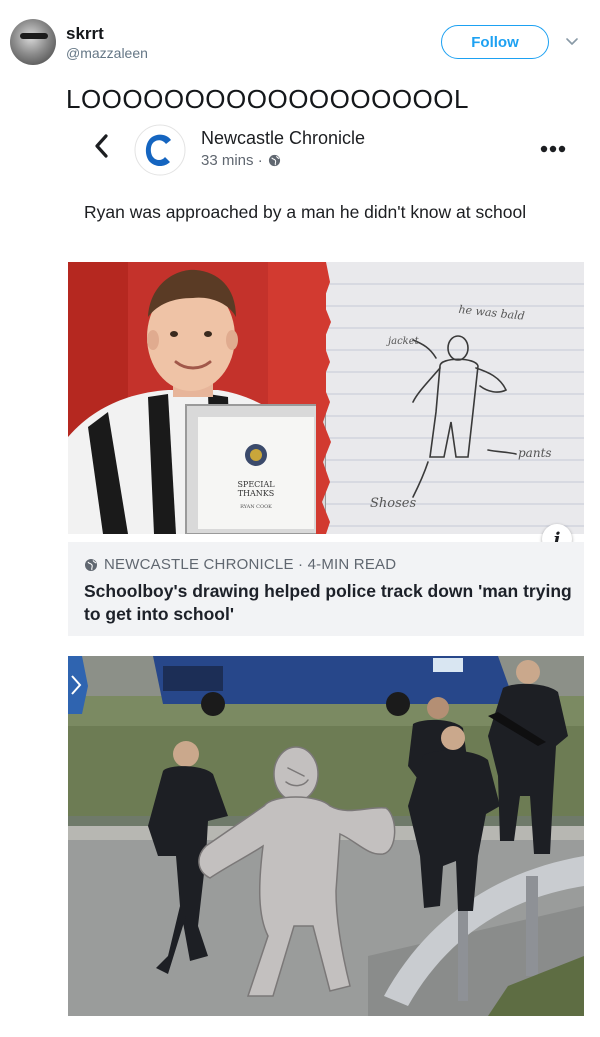 The image size is (600, 1037). Describe the element at coordinates (232, 160) in the screenshot. I see `post-time: 33 mins ·` at that location.